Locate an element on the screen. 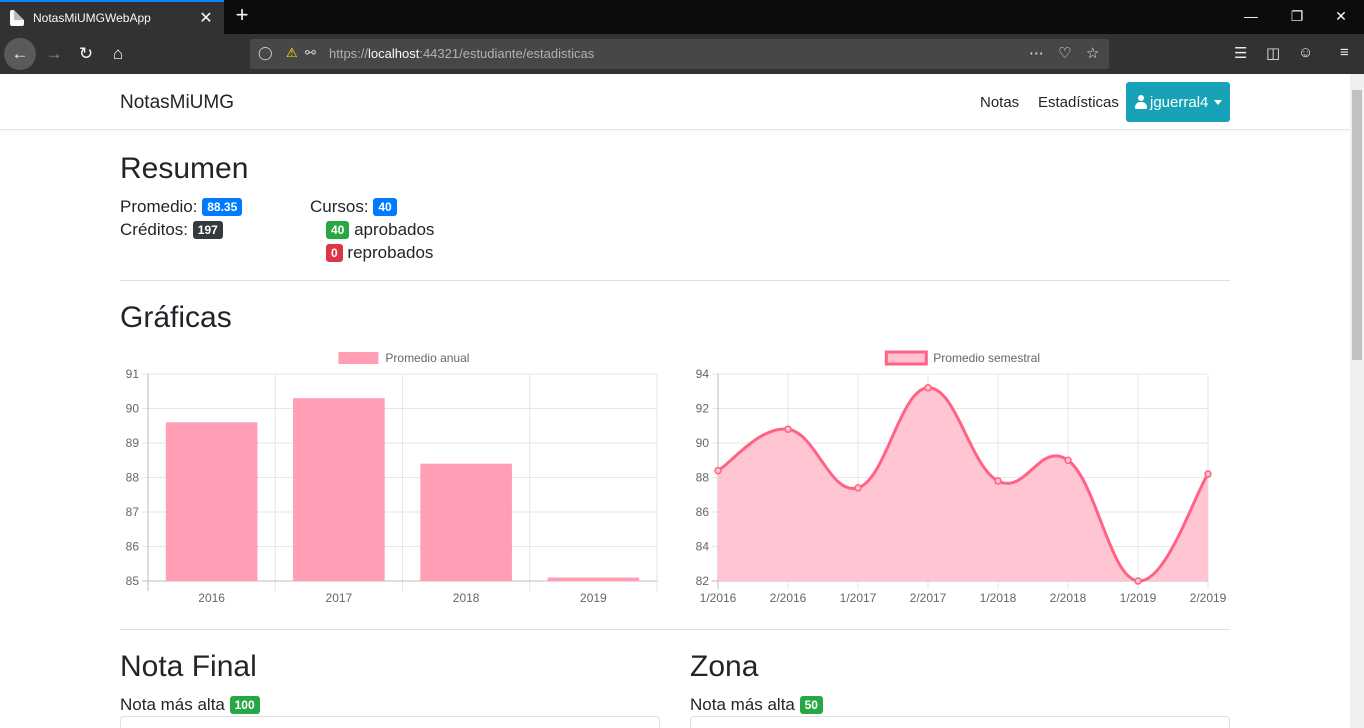 This screenshot has height=728, width=1364. promedio-label: Promedio: is located at coordinates (159, 206).